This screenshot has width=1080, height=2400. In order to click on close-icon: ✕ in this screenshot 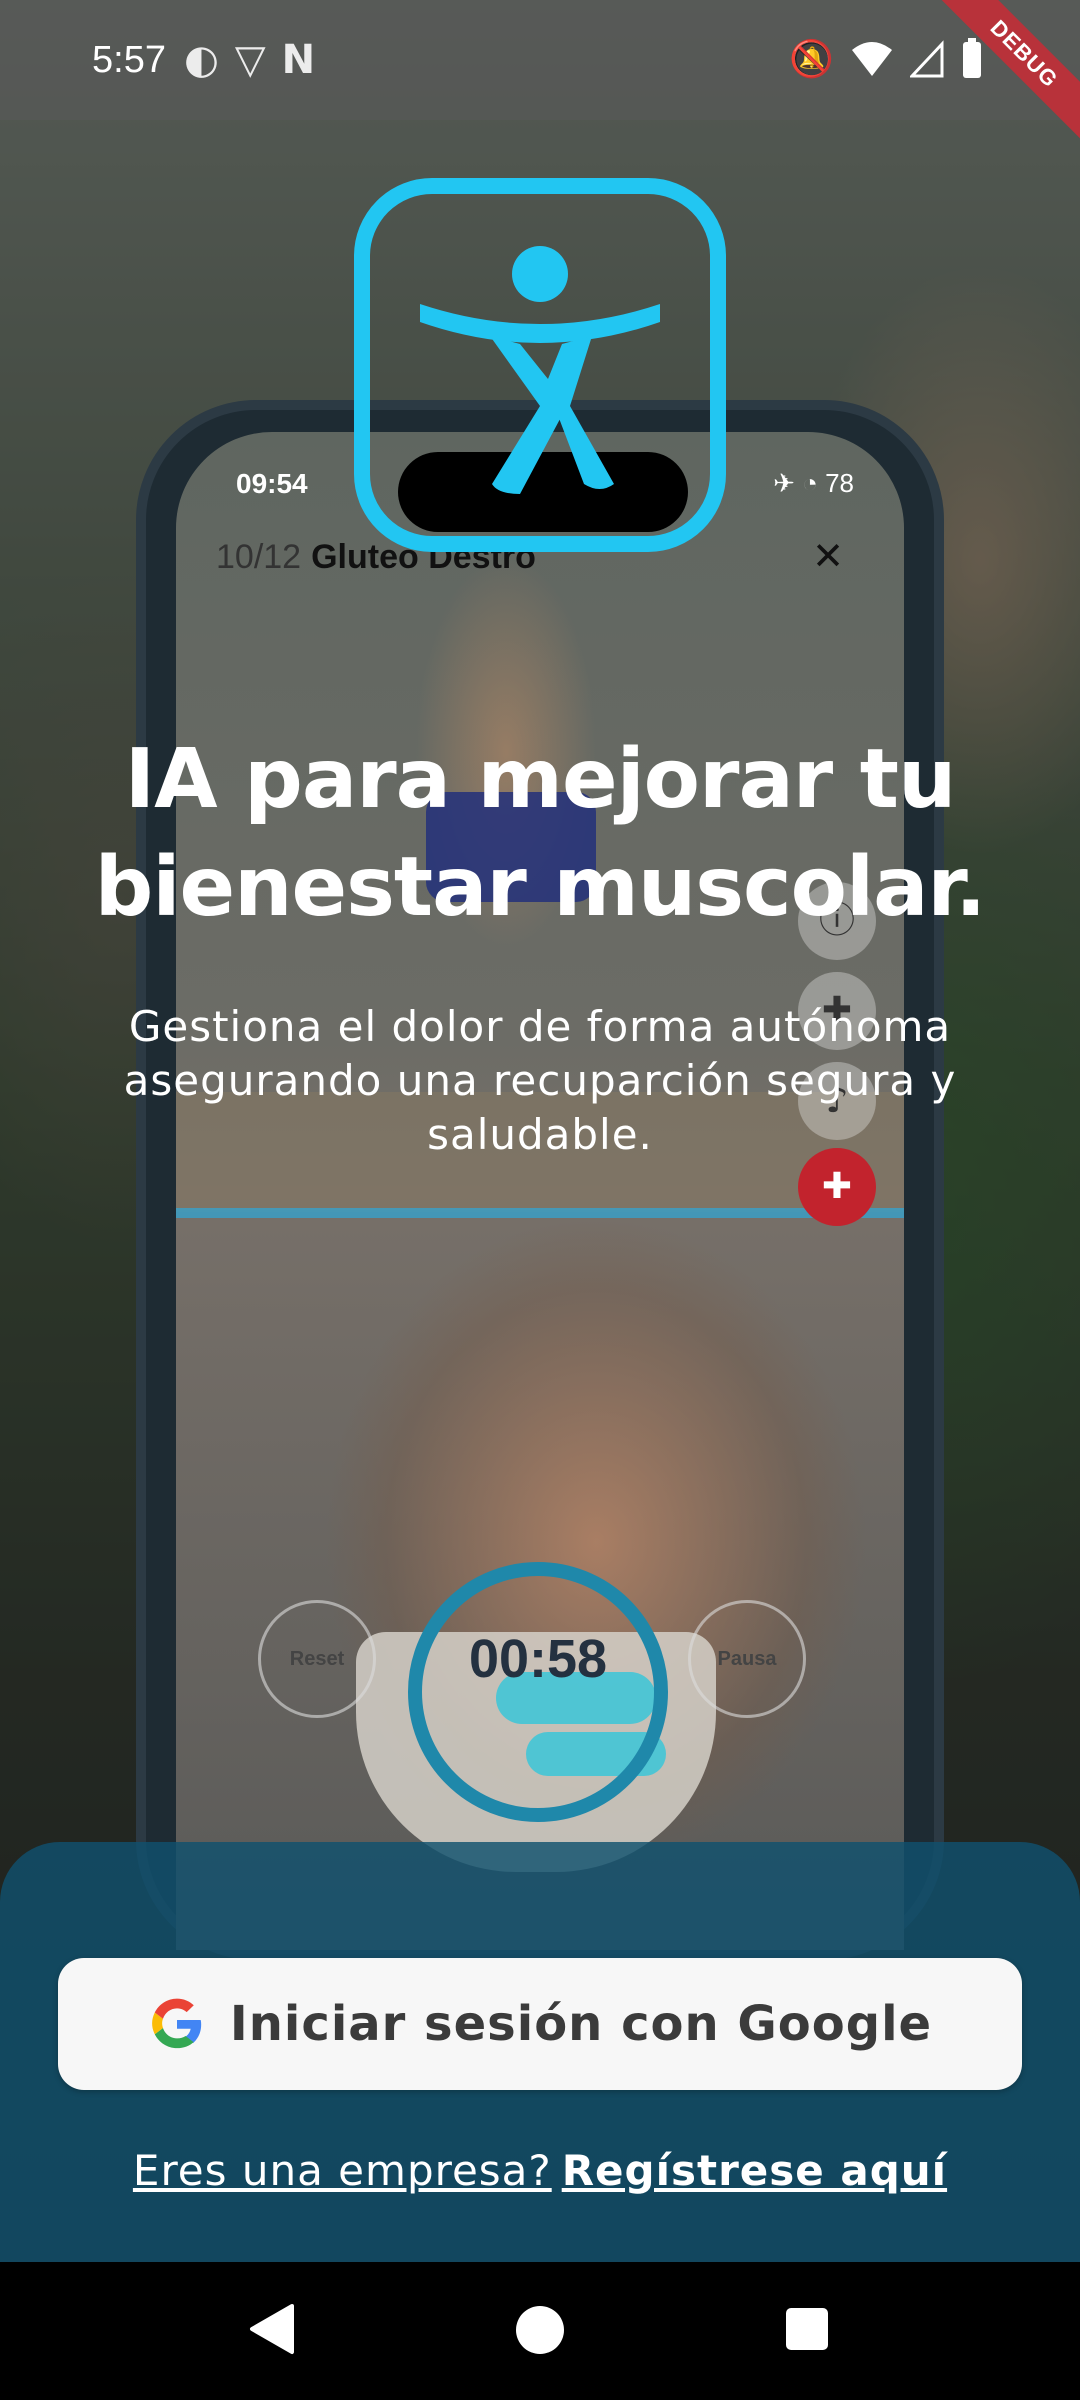, I will do `click(828, 557)`.